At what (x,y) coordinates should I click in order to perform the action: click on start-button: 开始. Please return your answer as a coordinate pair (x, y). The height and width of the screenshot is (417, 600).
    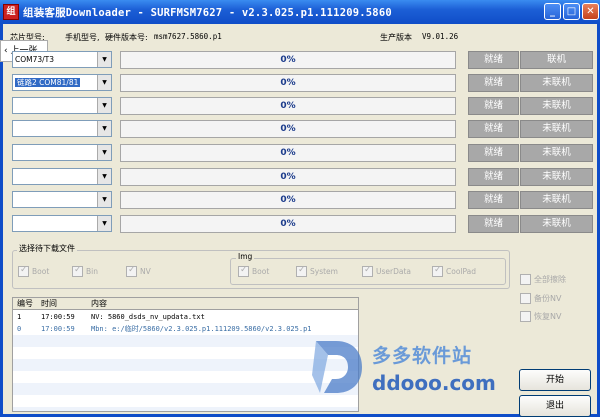
    Looking at the image, I should click on (555, 380).